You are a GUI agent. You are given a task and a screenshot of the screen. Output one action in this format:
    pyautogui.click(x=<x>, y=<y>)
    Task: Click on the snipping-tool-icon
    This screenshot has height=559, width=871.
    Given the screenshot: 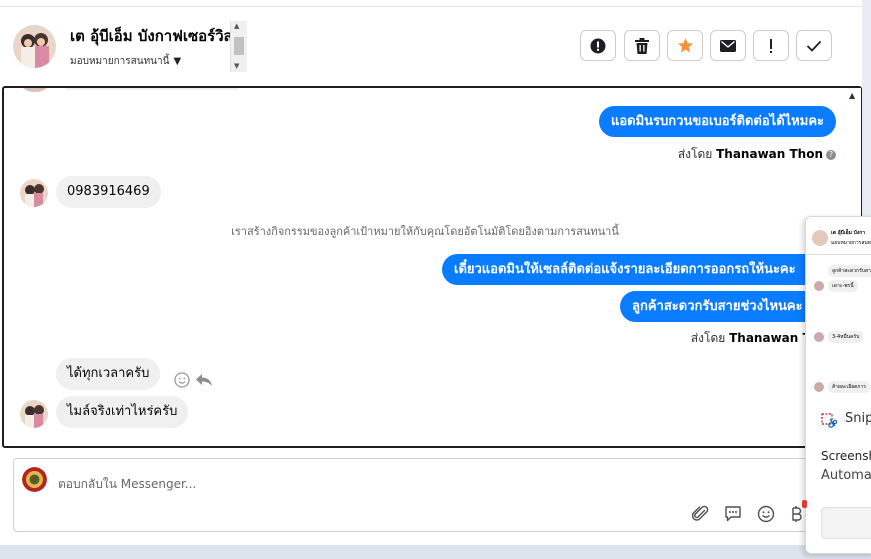 What is the action you would take?
    pyautogui.click(x=829, y=420)
    